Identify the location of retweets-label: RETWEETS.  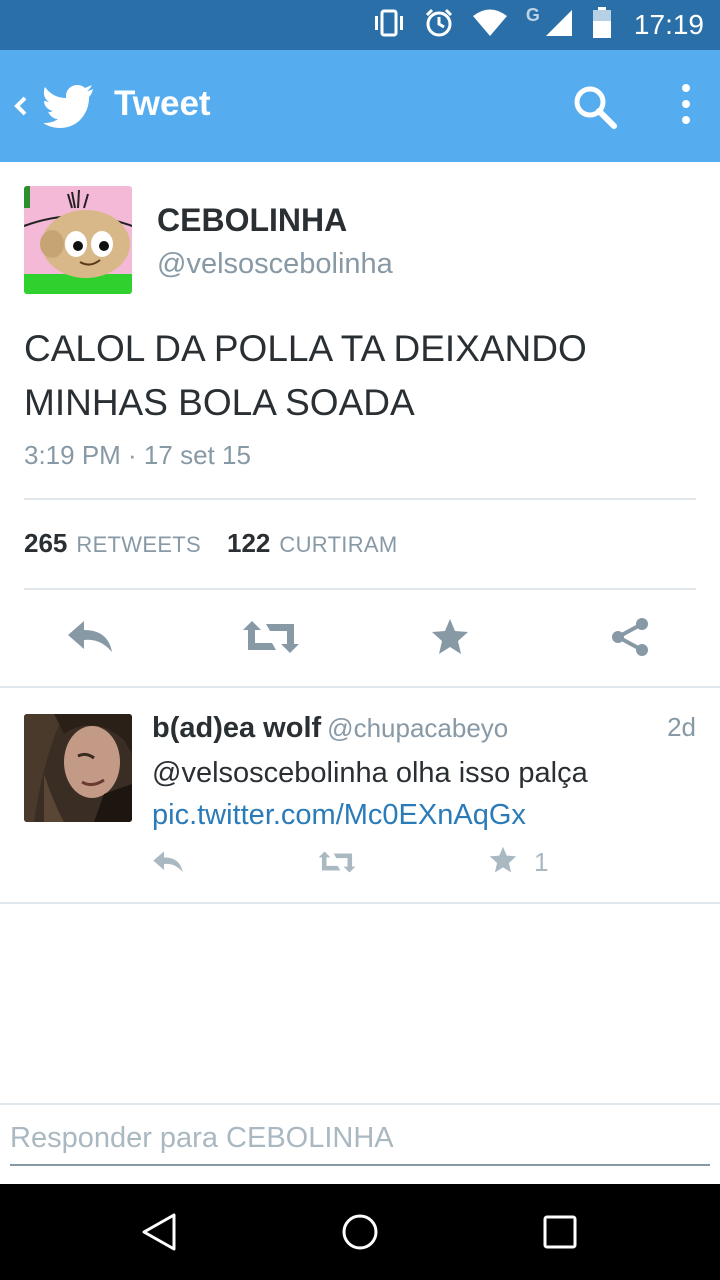
(138, 545).